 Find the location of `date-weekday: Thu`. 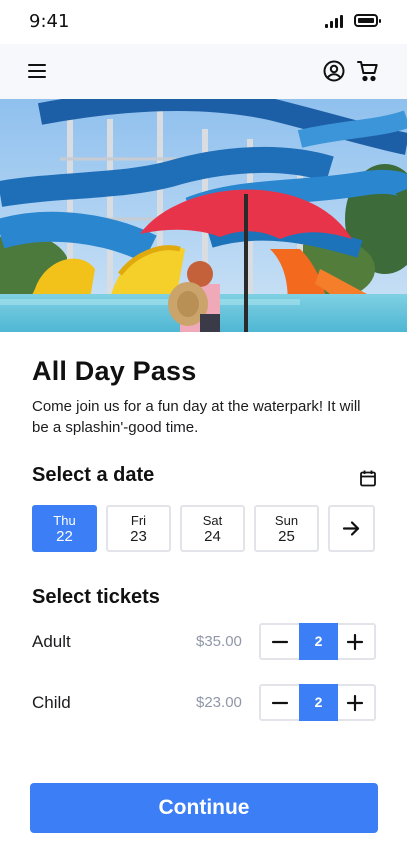

date-weekday: Thu is located at coordinates (64, 520).